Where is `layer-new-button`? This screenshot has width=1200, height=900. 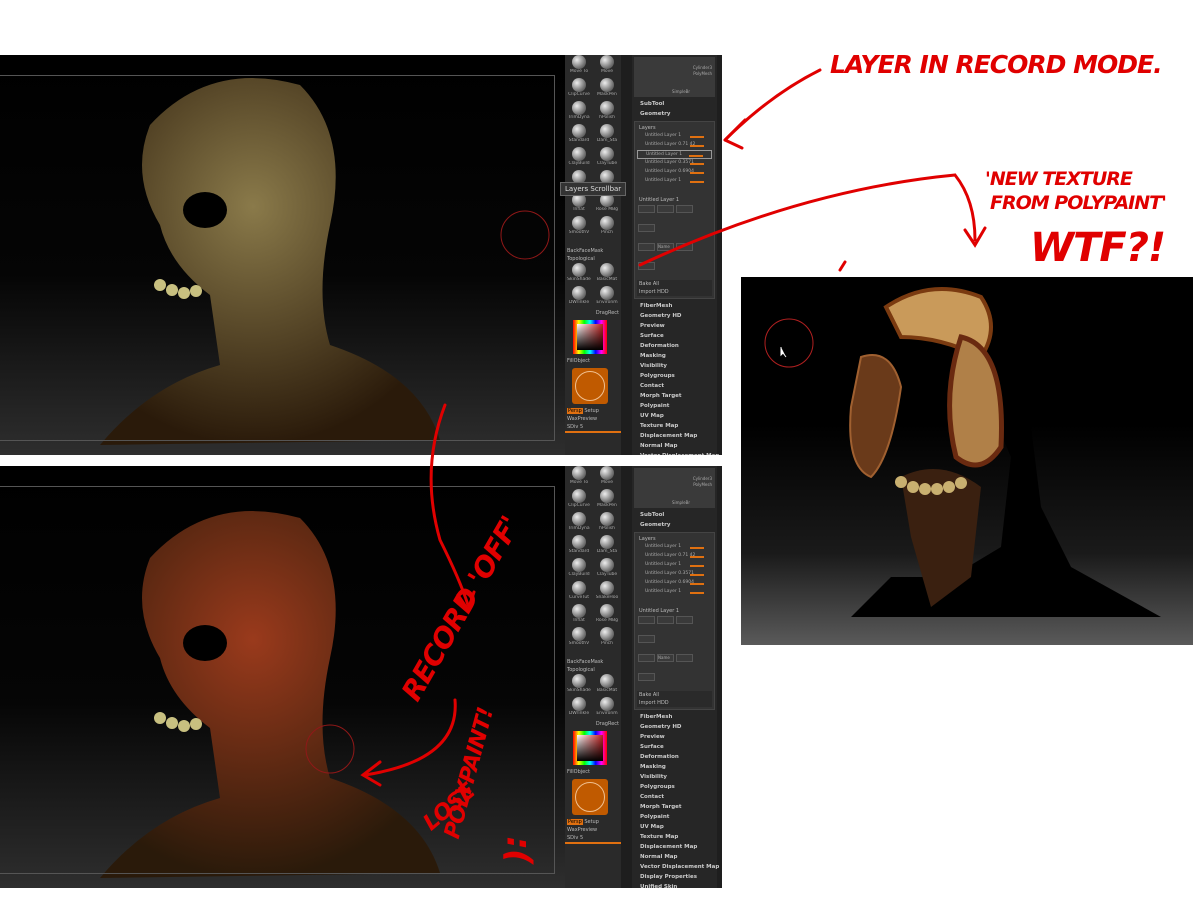
layer-new-button is located at coordinates (646, 677).